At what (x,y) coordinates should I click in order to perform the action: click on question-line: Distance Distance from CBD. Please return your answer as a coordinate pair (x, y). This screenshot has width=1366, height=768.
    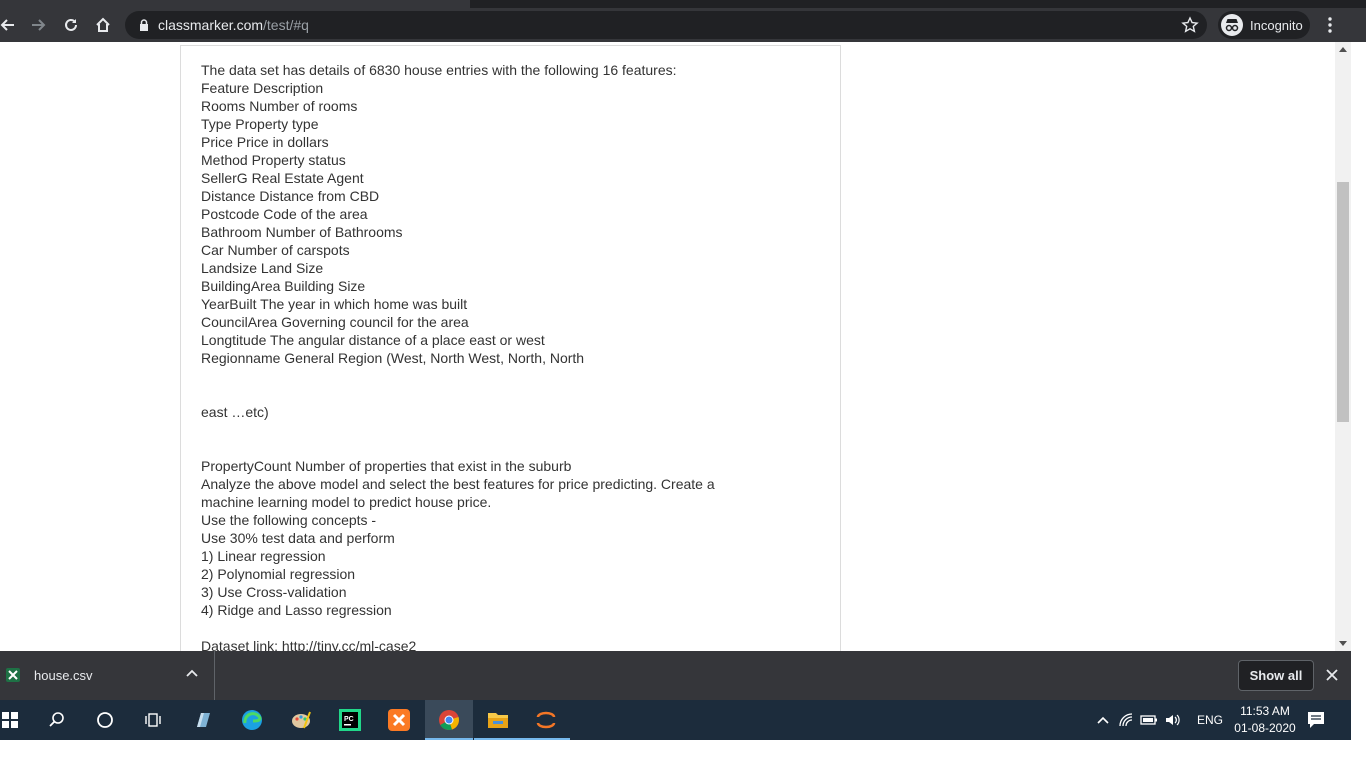
    Looking at the image, I should click on (290, 196).